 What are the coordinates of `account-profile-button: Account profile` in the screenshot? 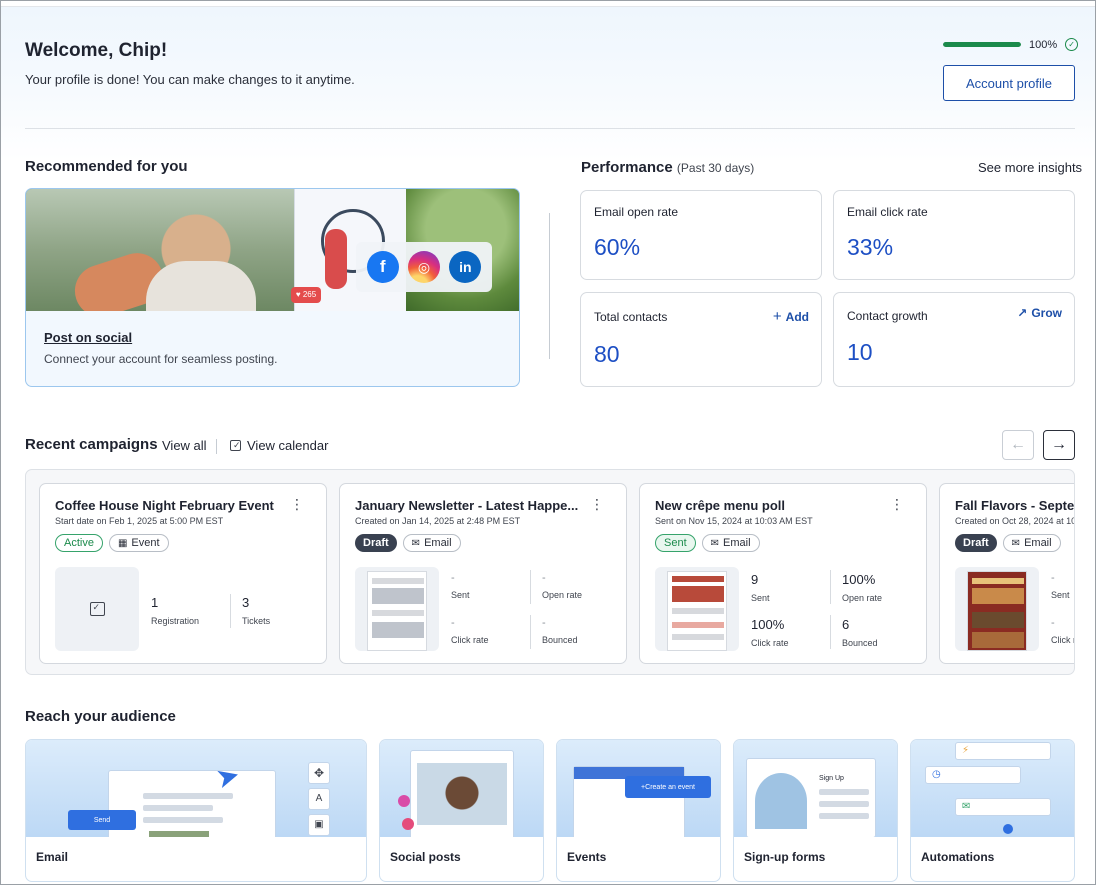 It's located at (1009, 83).